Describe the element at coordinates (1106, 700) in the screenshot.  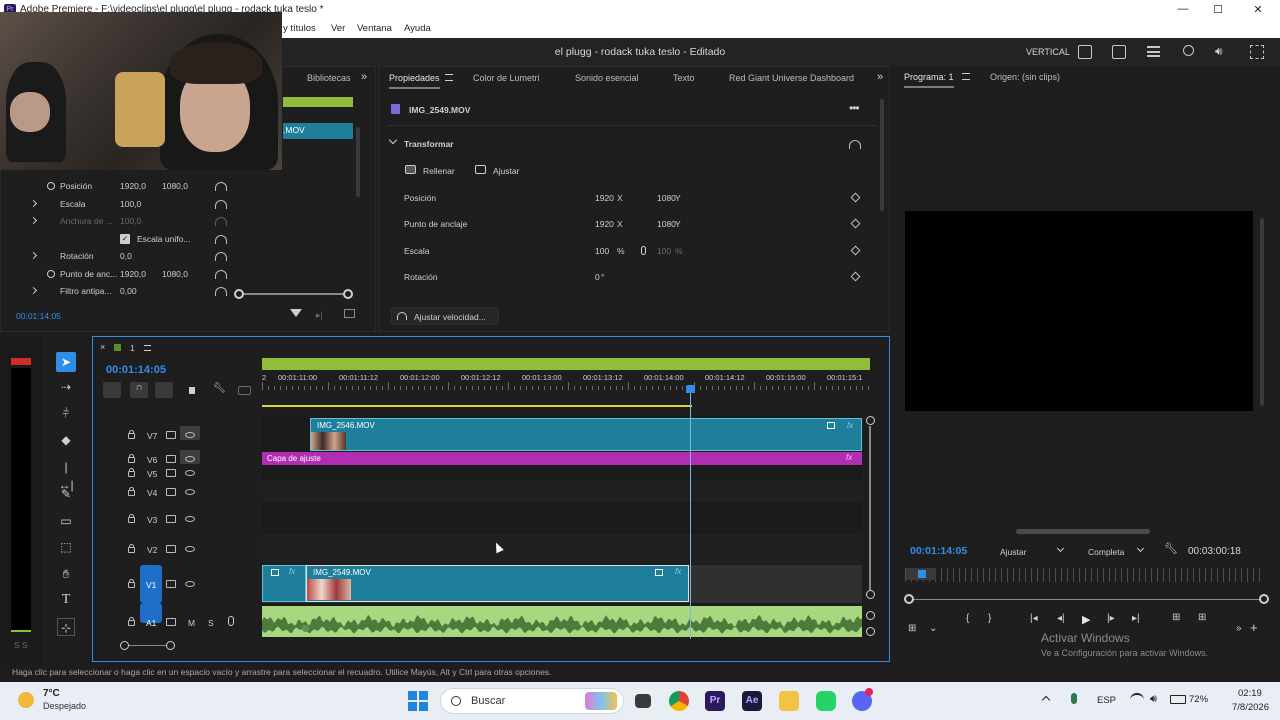
I see `language-indicator: ESP` at that location.